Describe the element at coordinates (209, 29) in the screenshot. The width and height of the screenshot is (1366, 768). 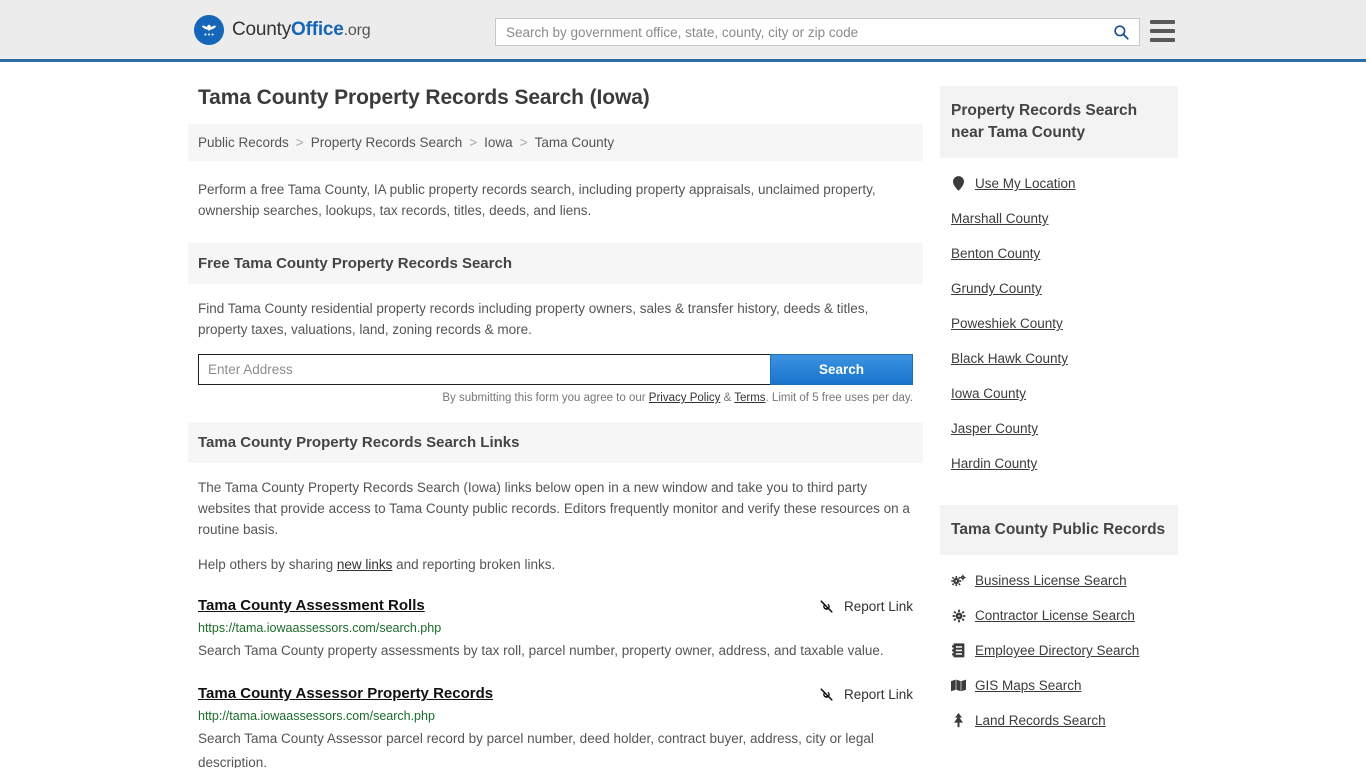
I see `eagle-seal-icon` at that location.